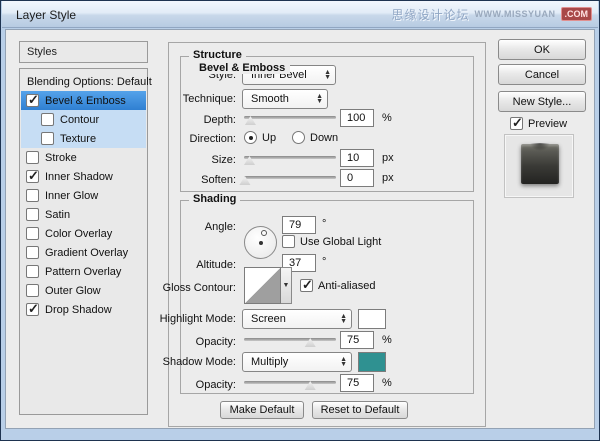  Describe the element at coordinates (83, 214) in the screenshot. I see `styles-item-satin: Satin` at that location.